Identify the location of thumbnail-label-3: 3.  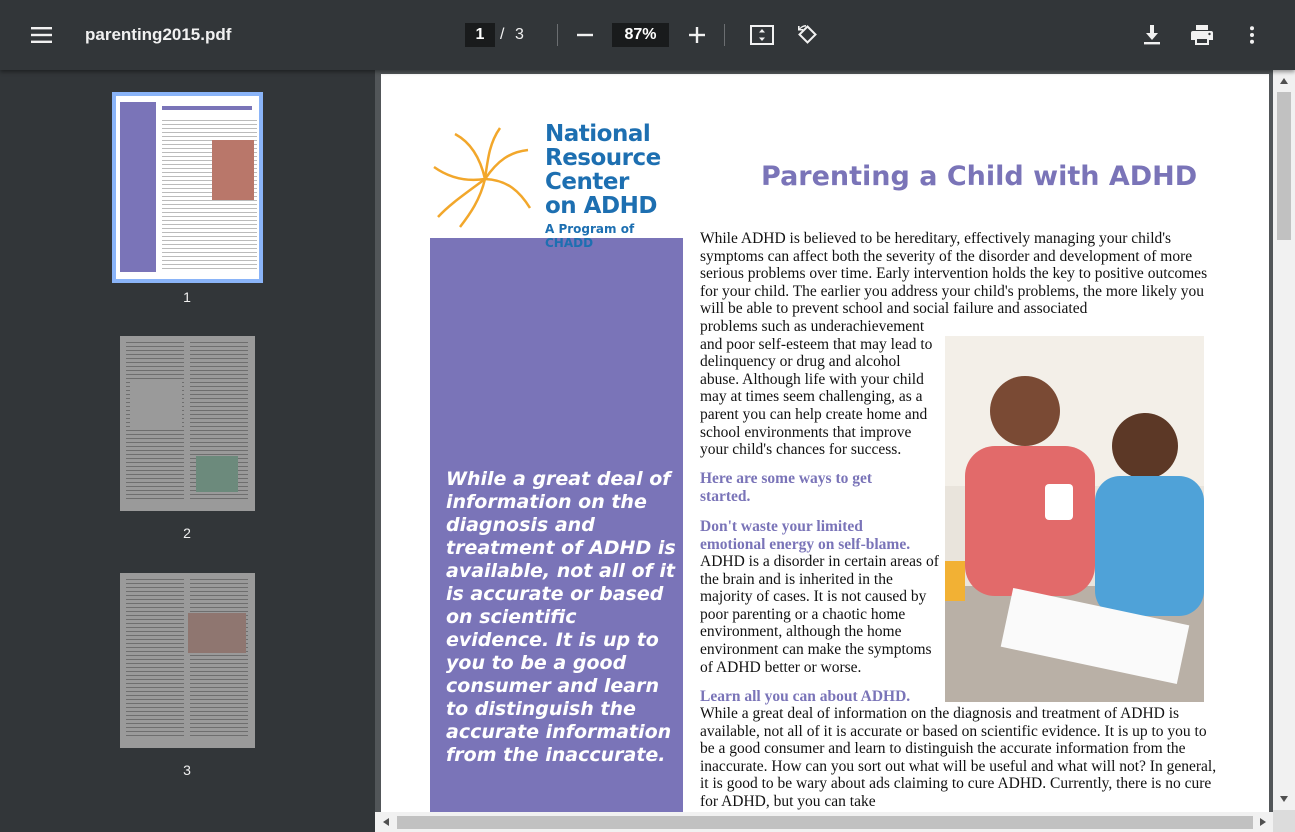
(187, 770).